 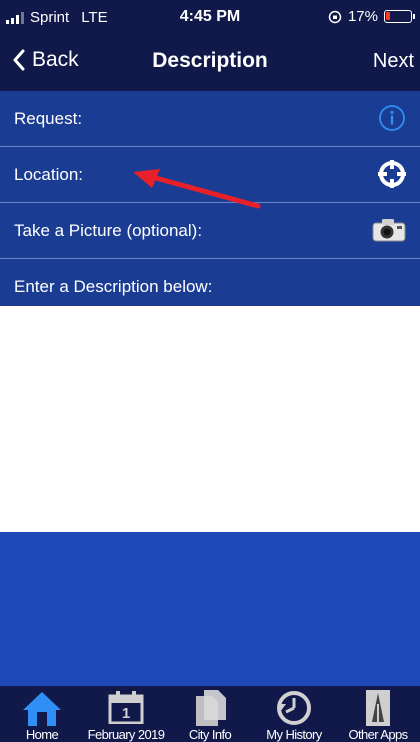 What do you see at coordinates (388, 16) in the screenshot?
I see `battery-level` at bounding box center [388, 16].